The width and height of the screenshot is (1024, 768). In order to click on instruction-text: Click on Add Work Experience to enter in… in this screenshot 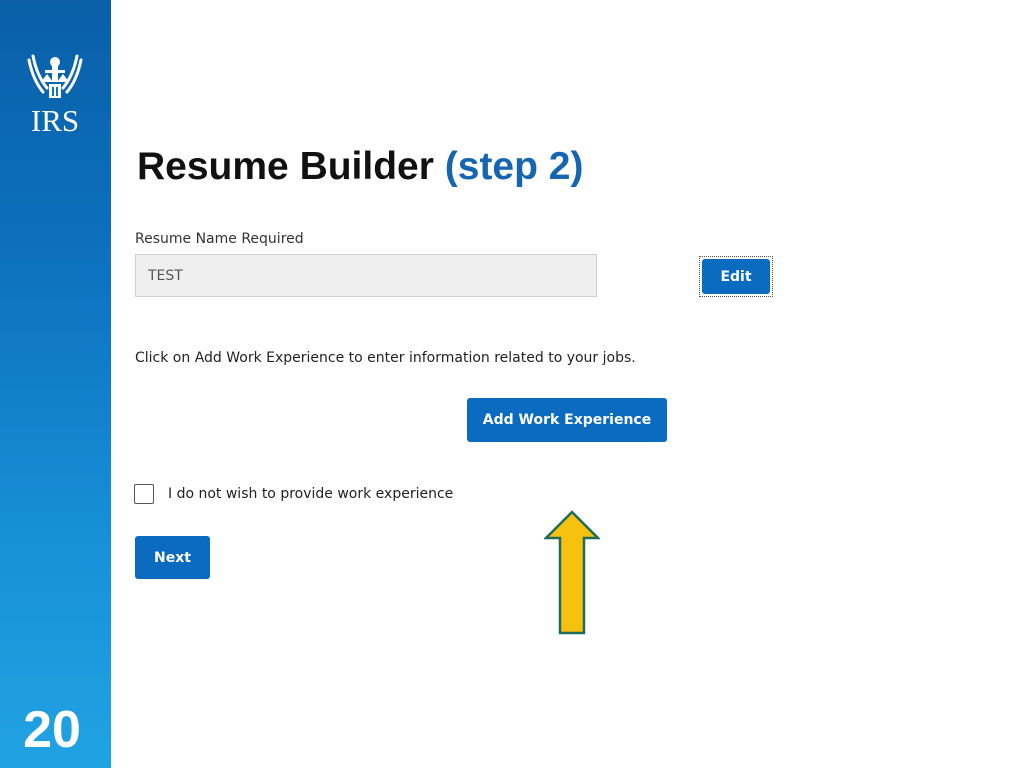, I will do `click(385, 358)`.